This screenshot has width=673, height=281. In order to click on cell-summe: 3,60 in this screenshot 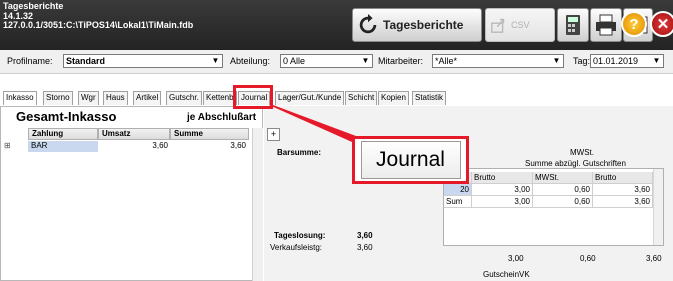, I will do `click(238, 145)`.